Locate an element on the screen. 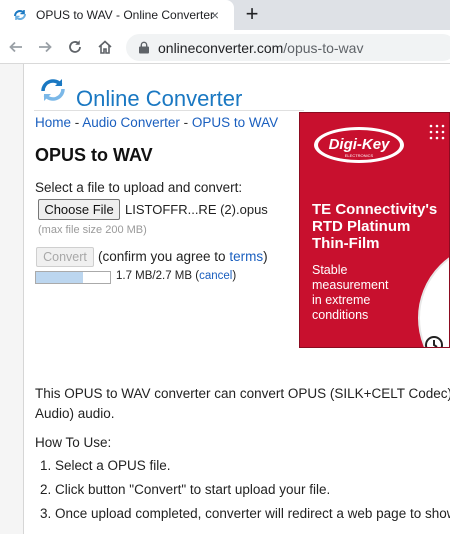 The width and height of the screenshot is (450, 534). new-tab-button: + is located at coordinates (252, 14).